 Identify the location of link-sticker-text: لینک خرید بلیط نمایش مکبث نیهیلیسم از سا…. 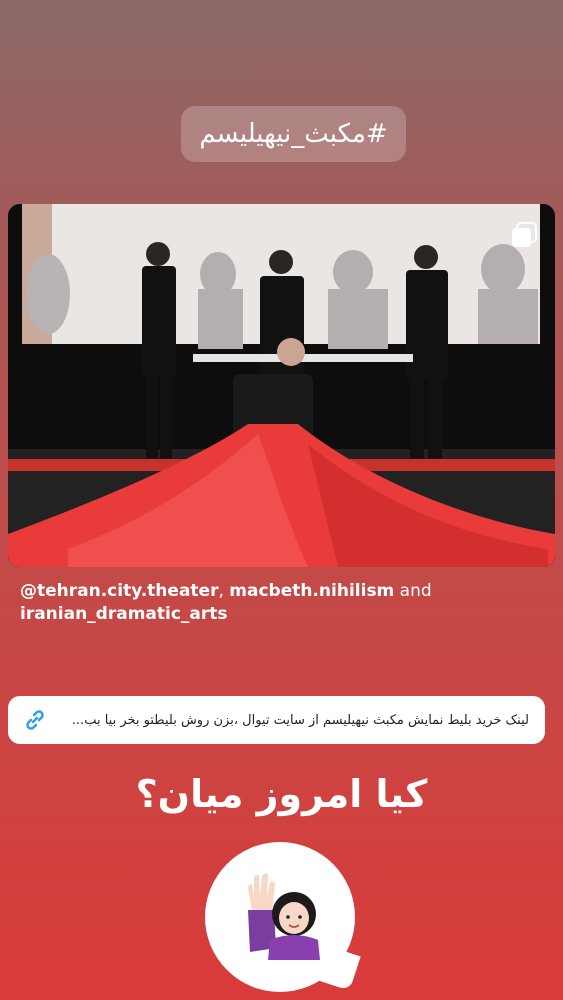
(300, 720).